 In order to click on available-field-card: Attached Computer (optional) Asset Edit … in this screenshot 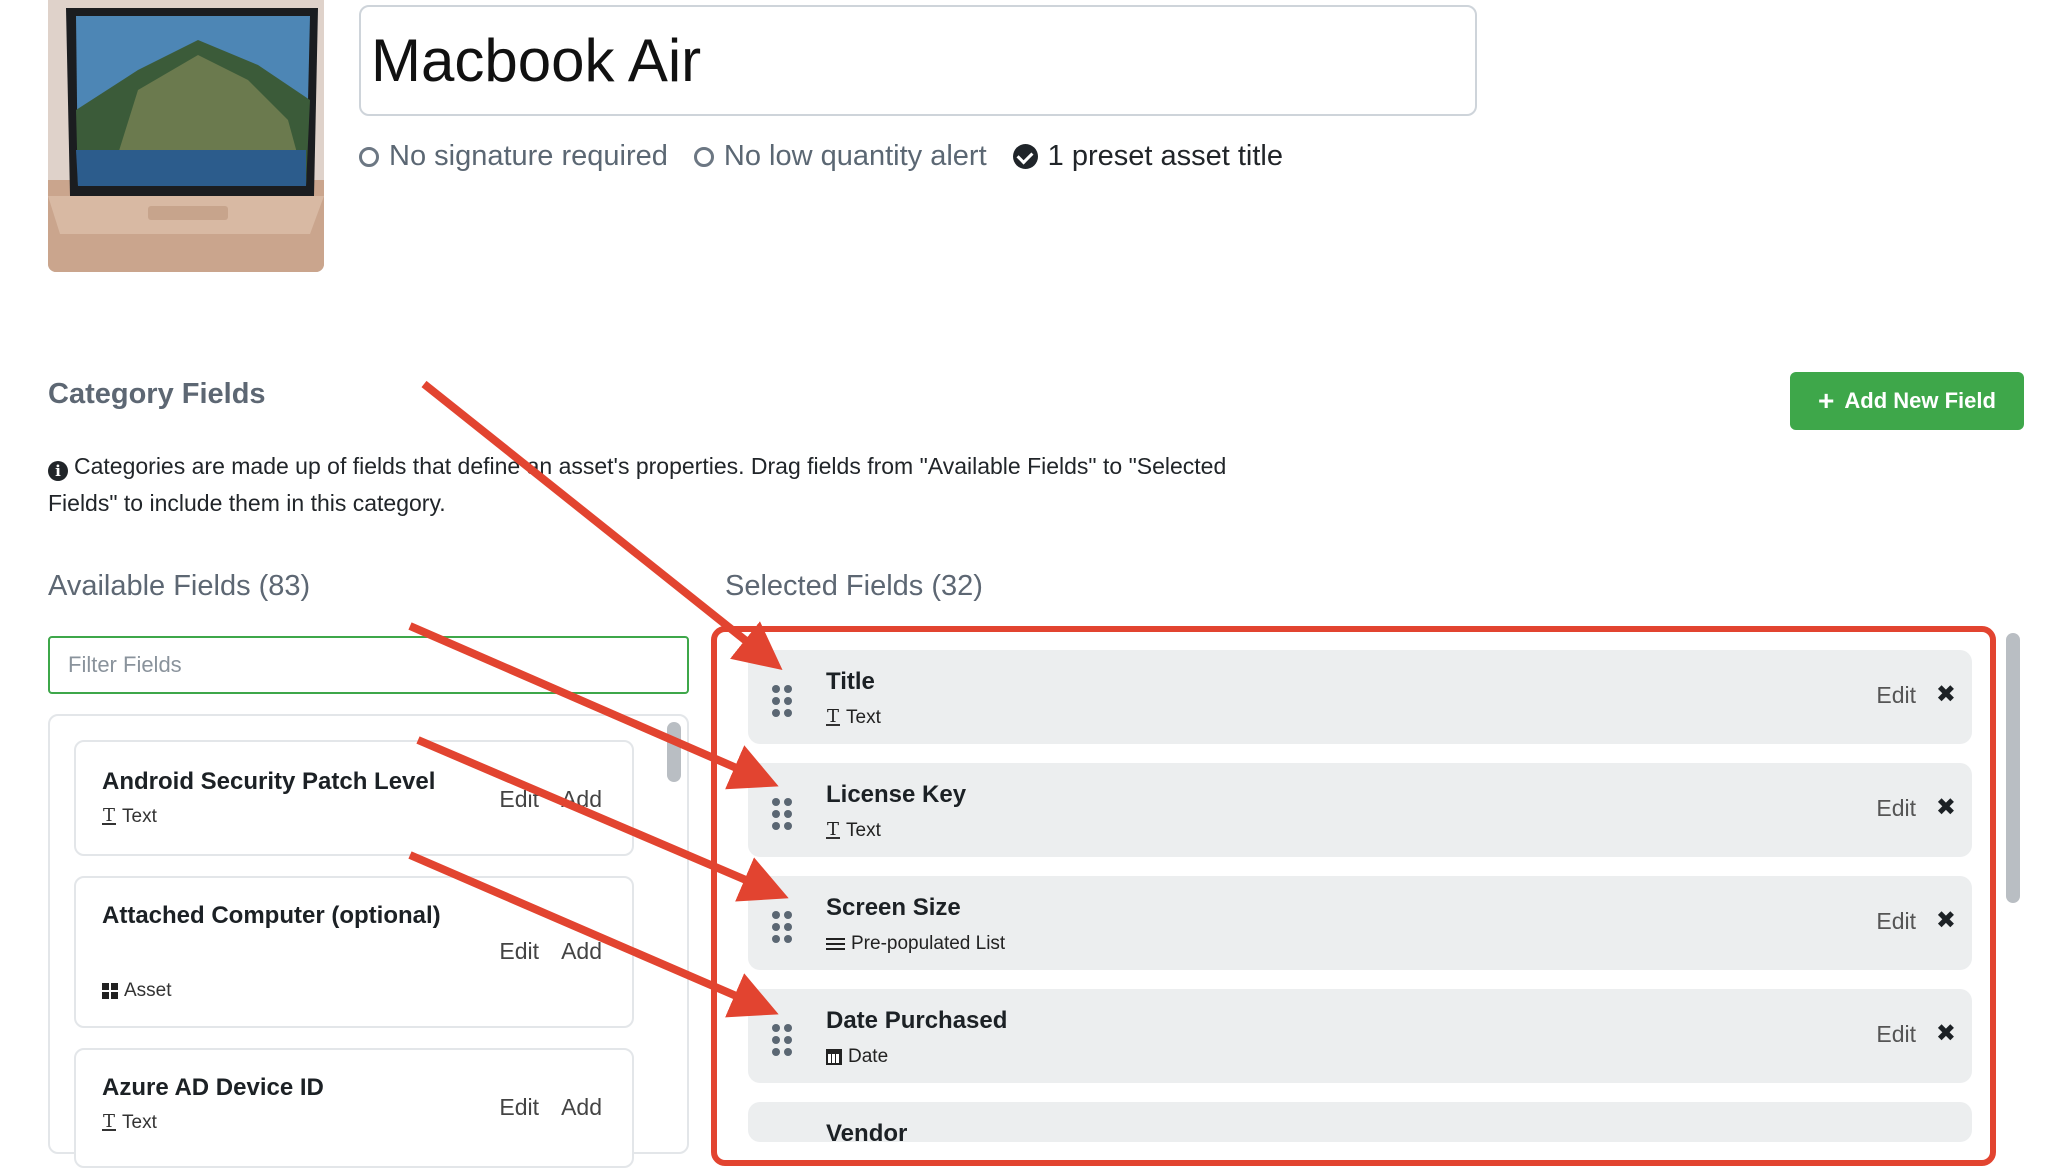, I will do `click(354, 952)`.